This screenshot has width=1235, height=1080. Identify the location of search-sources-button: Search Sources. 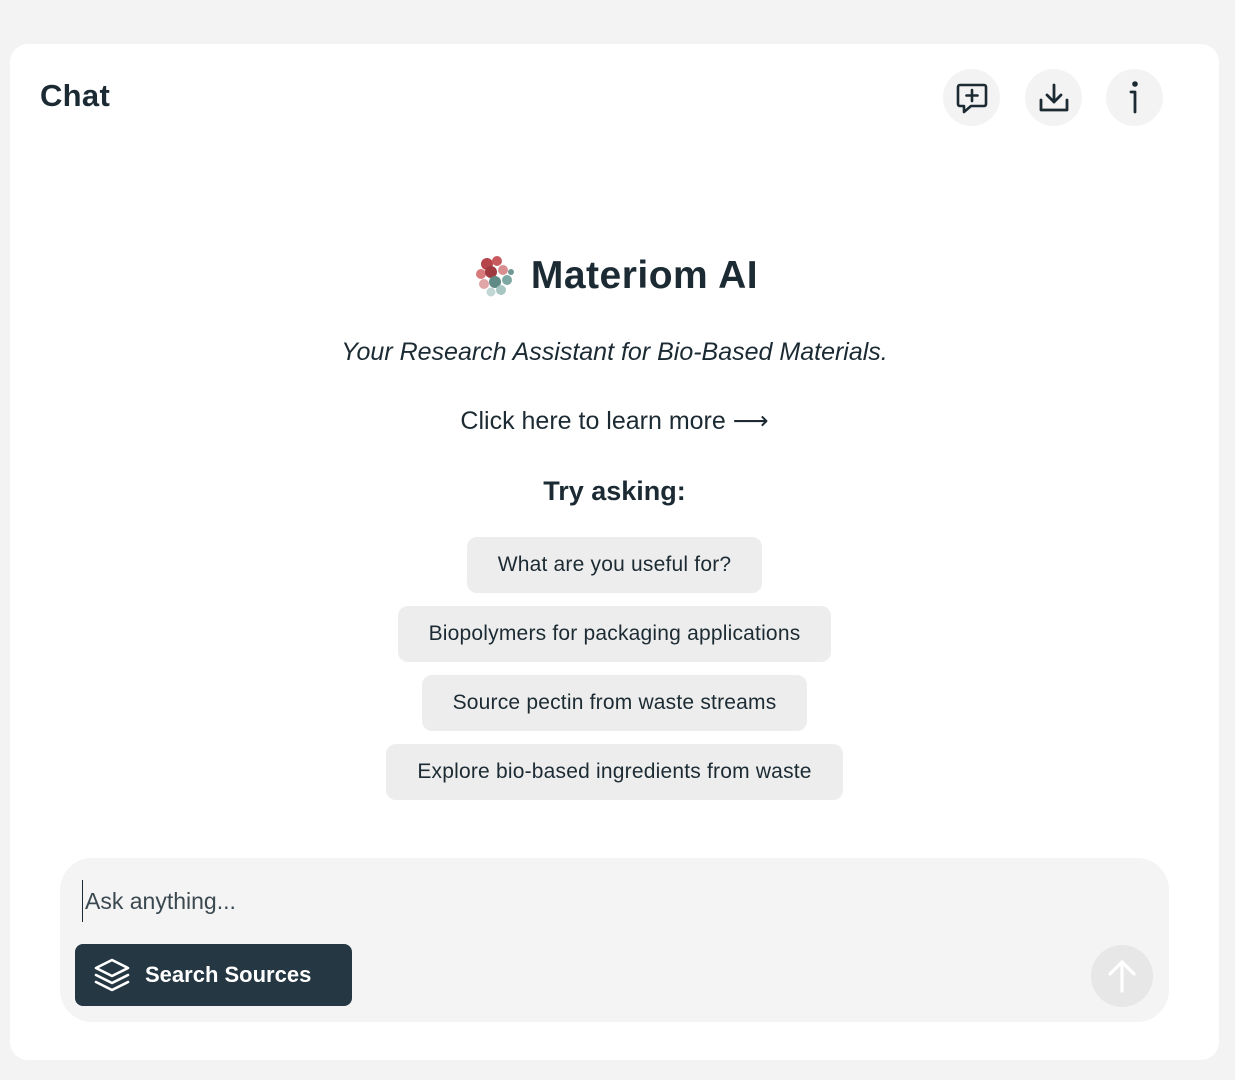
(213, 975).